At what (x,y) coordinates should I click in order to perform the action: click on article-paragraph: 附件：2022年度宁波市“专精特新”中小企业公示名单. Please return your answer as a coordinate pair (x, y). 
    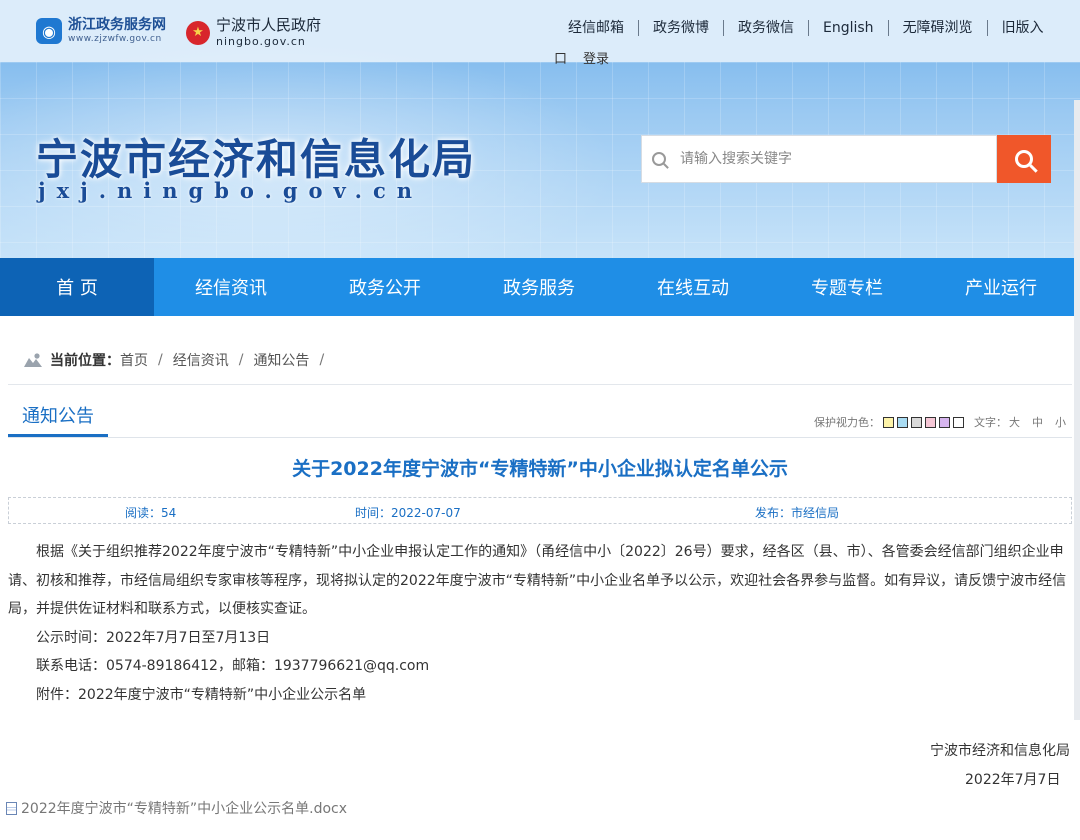
    Looking at the image, I should click on (201, 694).